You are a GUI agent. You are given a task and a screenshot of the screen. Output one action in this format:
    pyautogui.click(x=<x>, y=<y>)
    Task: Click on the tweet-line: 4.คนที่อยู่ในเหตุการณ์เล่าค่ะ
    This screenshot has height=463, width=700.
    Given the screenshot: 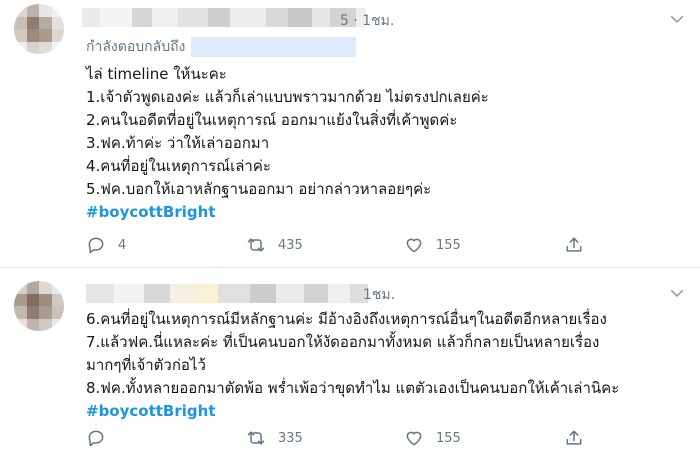 What is the action you would take?
    pyautogui.click(x=178, y=166)
    